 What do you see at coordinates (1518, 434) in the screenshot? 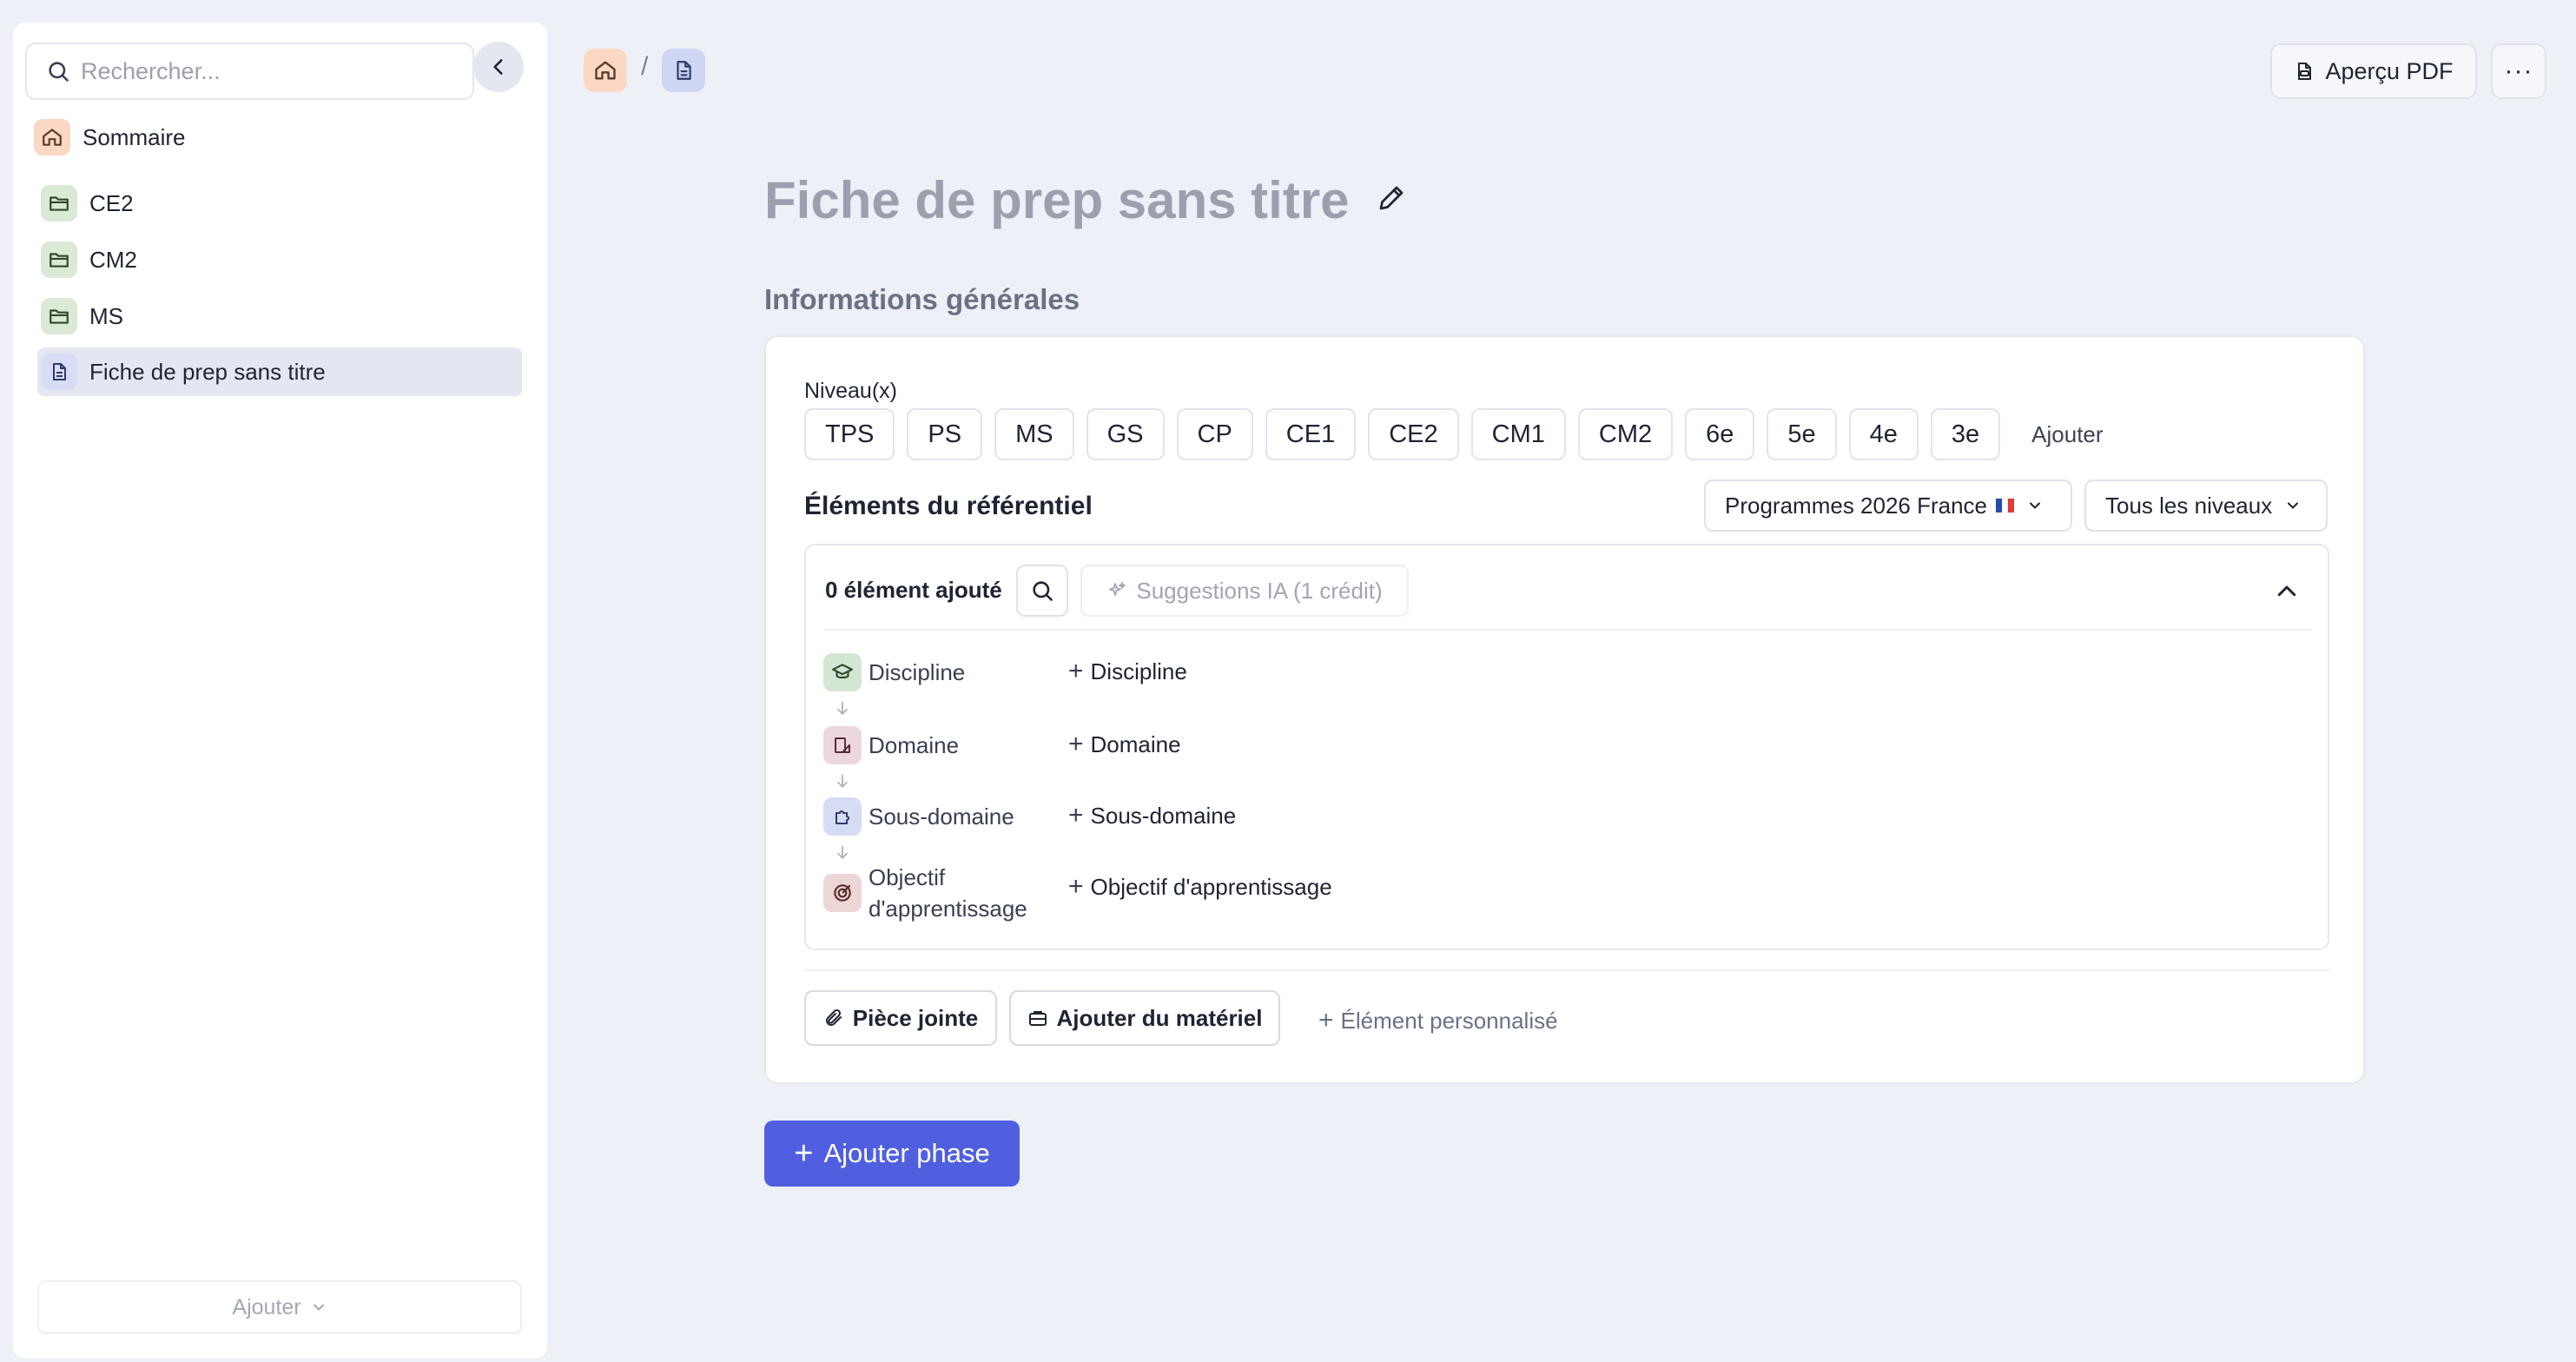
I see `level-chip: CM1` at bounding box center [1518, 434].